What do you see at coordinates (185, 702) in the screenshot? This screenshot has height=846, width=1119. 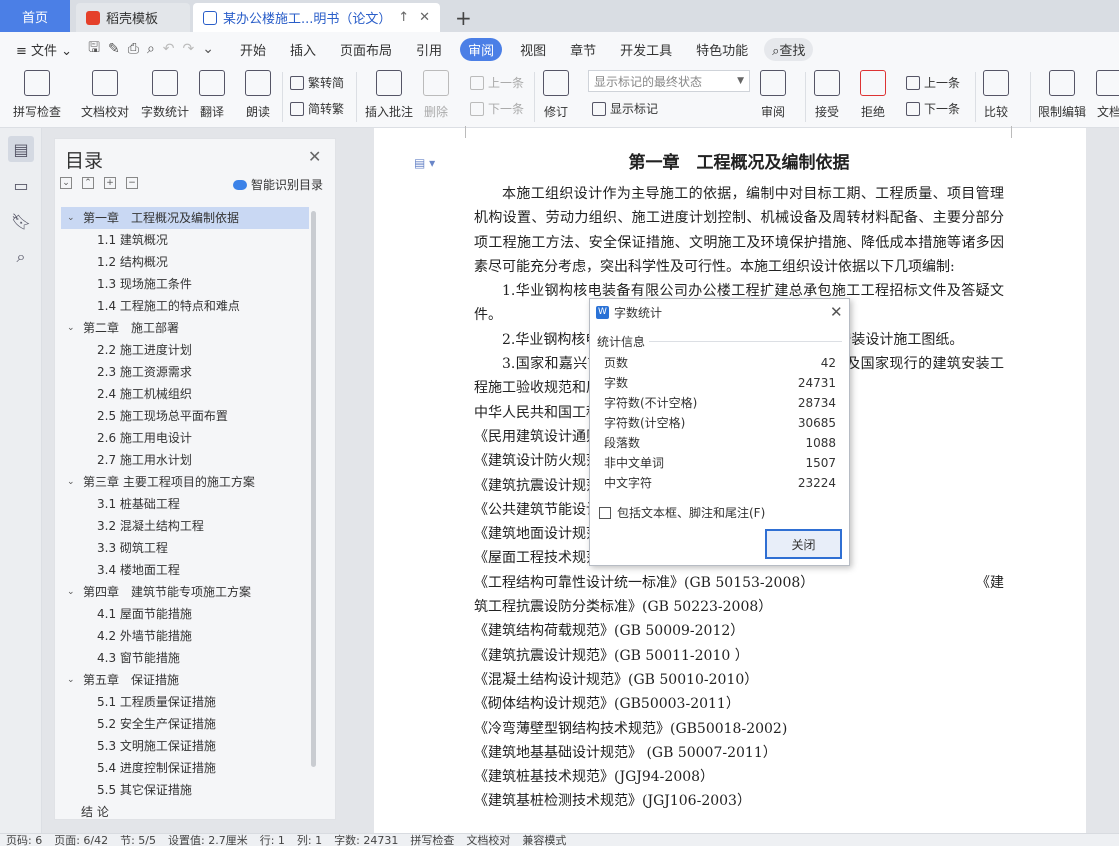 I see `toc-section-item: 5.1 工程质量保证措施` at bounding box center [185, 702].